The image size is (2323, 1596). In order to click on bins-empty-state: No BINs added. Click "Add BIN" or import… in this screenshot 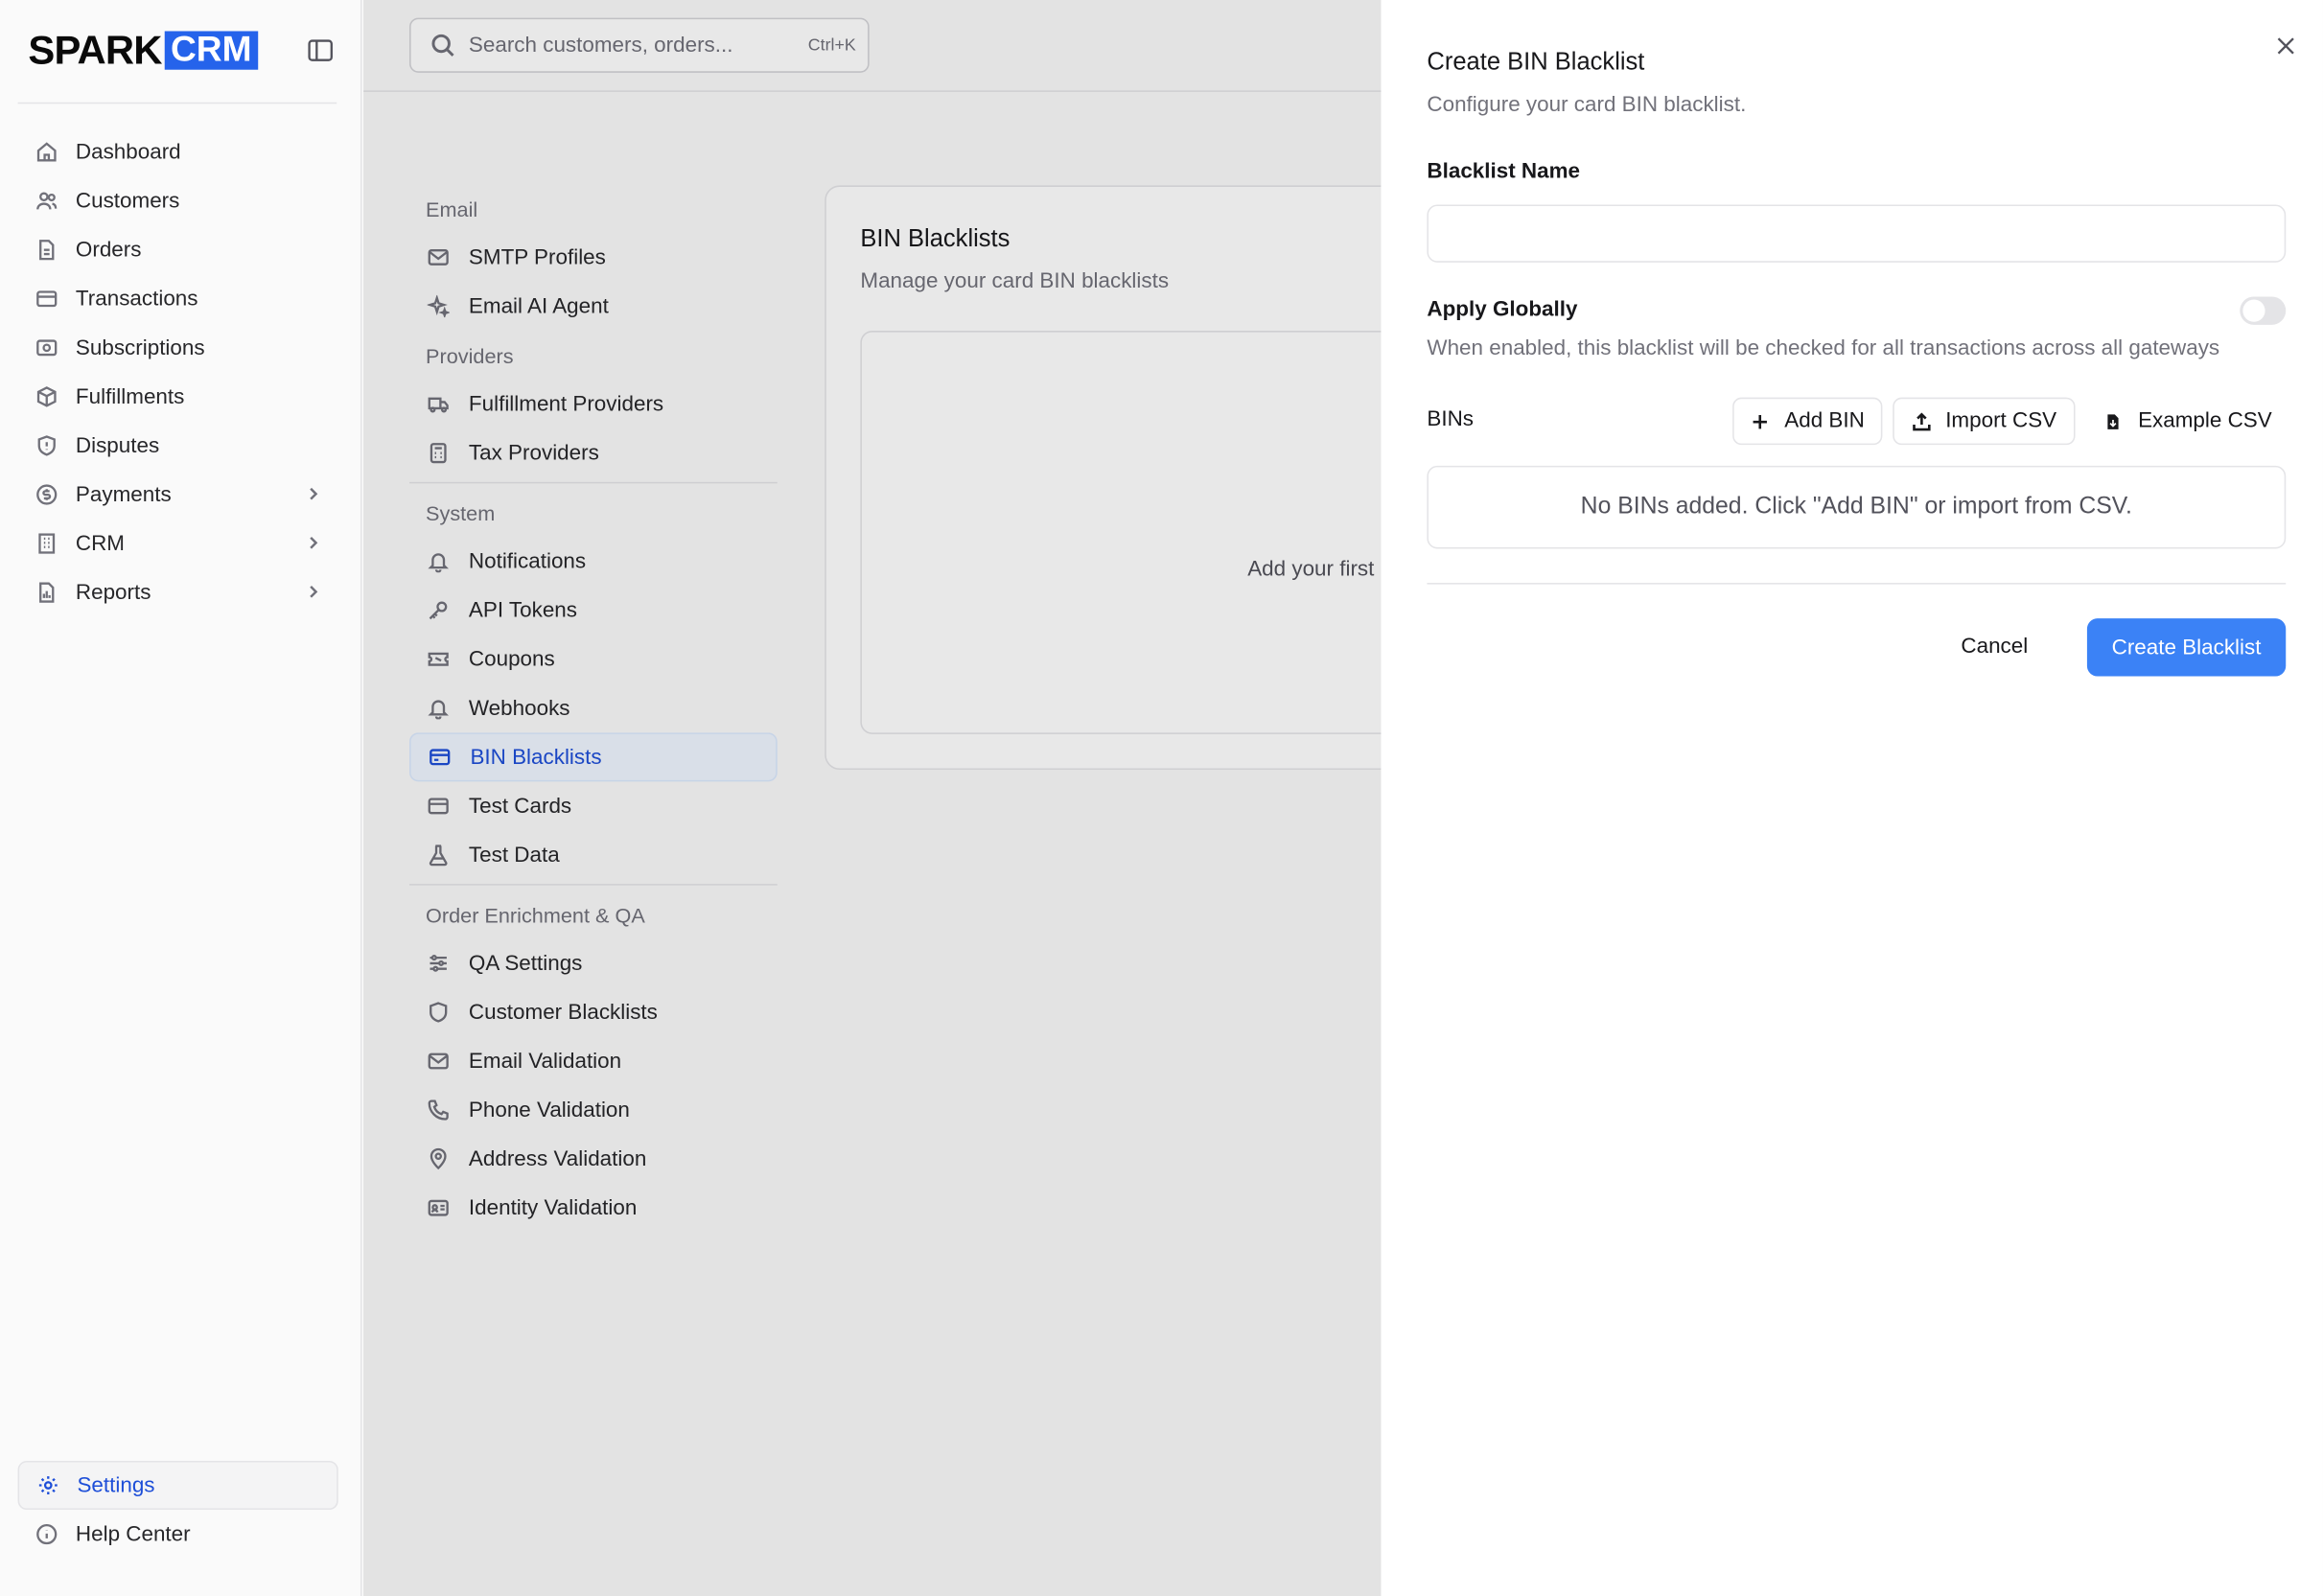, I will do `click(1857, 507)`.